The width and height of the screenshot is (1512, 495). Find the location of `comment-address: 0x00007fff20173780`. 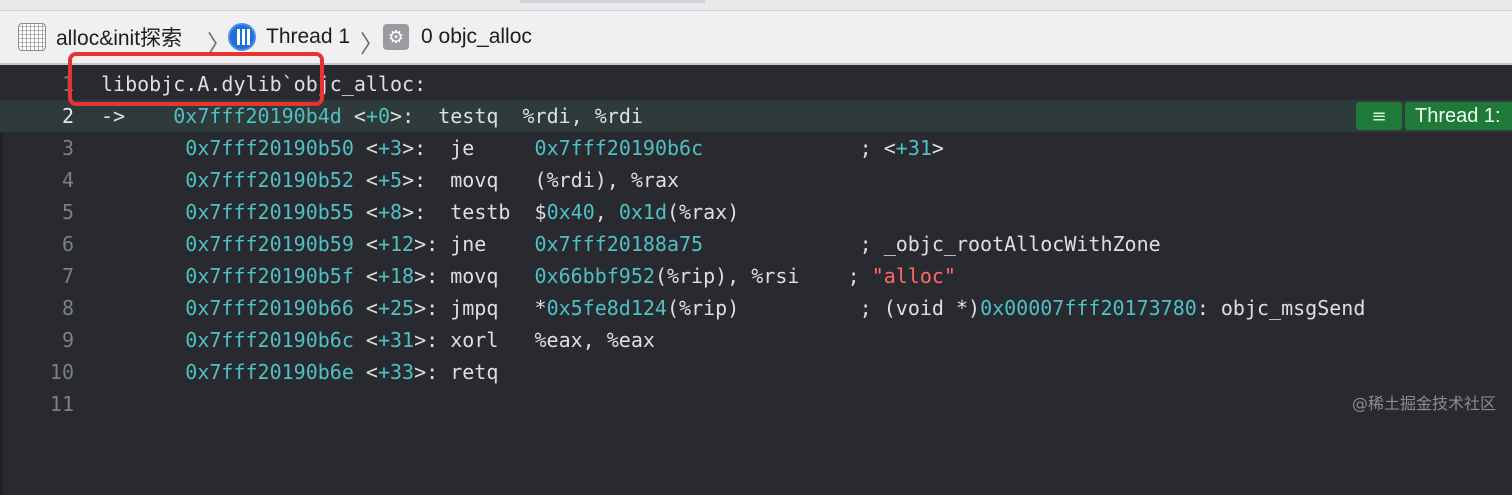

comment-address: 0x00007fff20173780 is located at coordinates (1088, 308).